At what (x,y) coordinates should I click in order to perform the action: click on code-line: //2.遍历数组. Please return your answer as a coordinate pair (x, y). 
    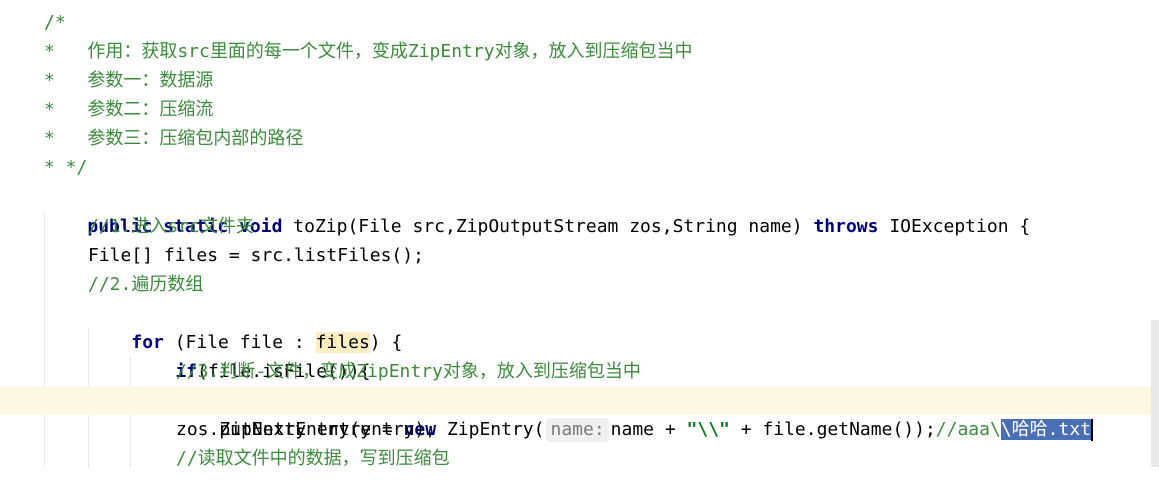
    Looking at the image, I should click on (579, 284).